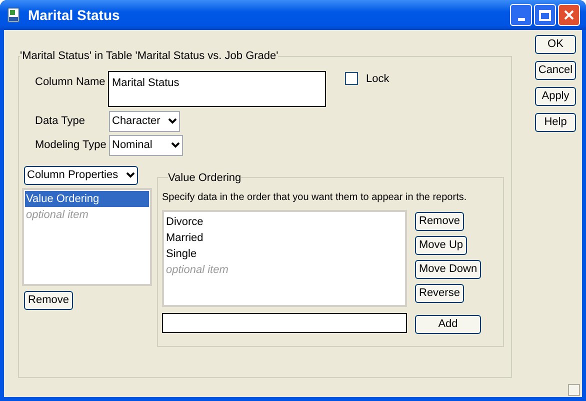 The width and height of the screenshot is (586, 401). Describe the element at coordinates (70, 82) in the screenshot. I see `column-name-label: Column Name` at that location.